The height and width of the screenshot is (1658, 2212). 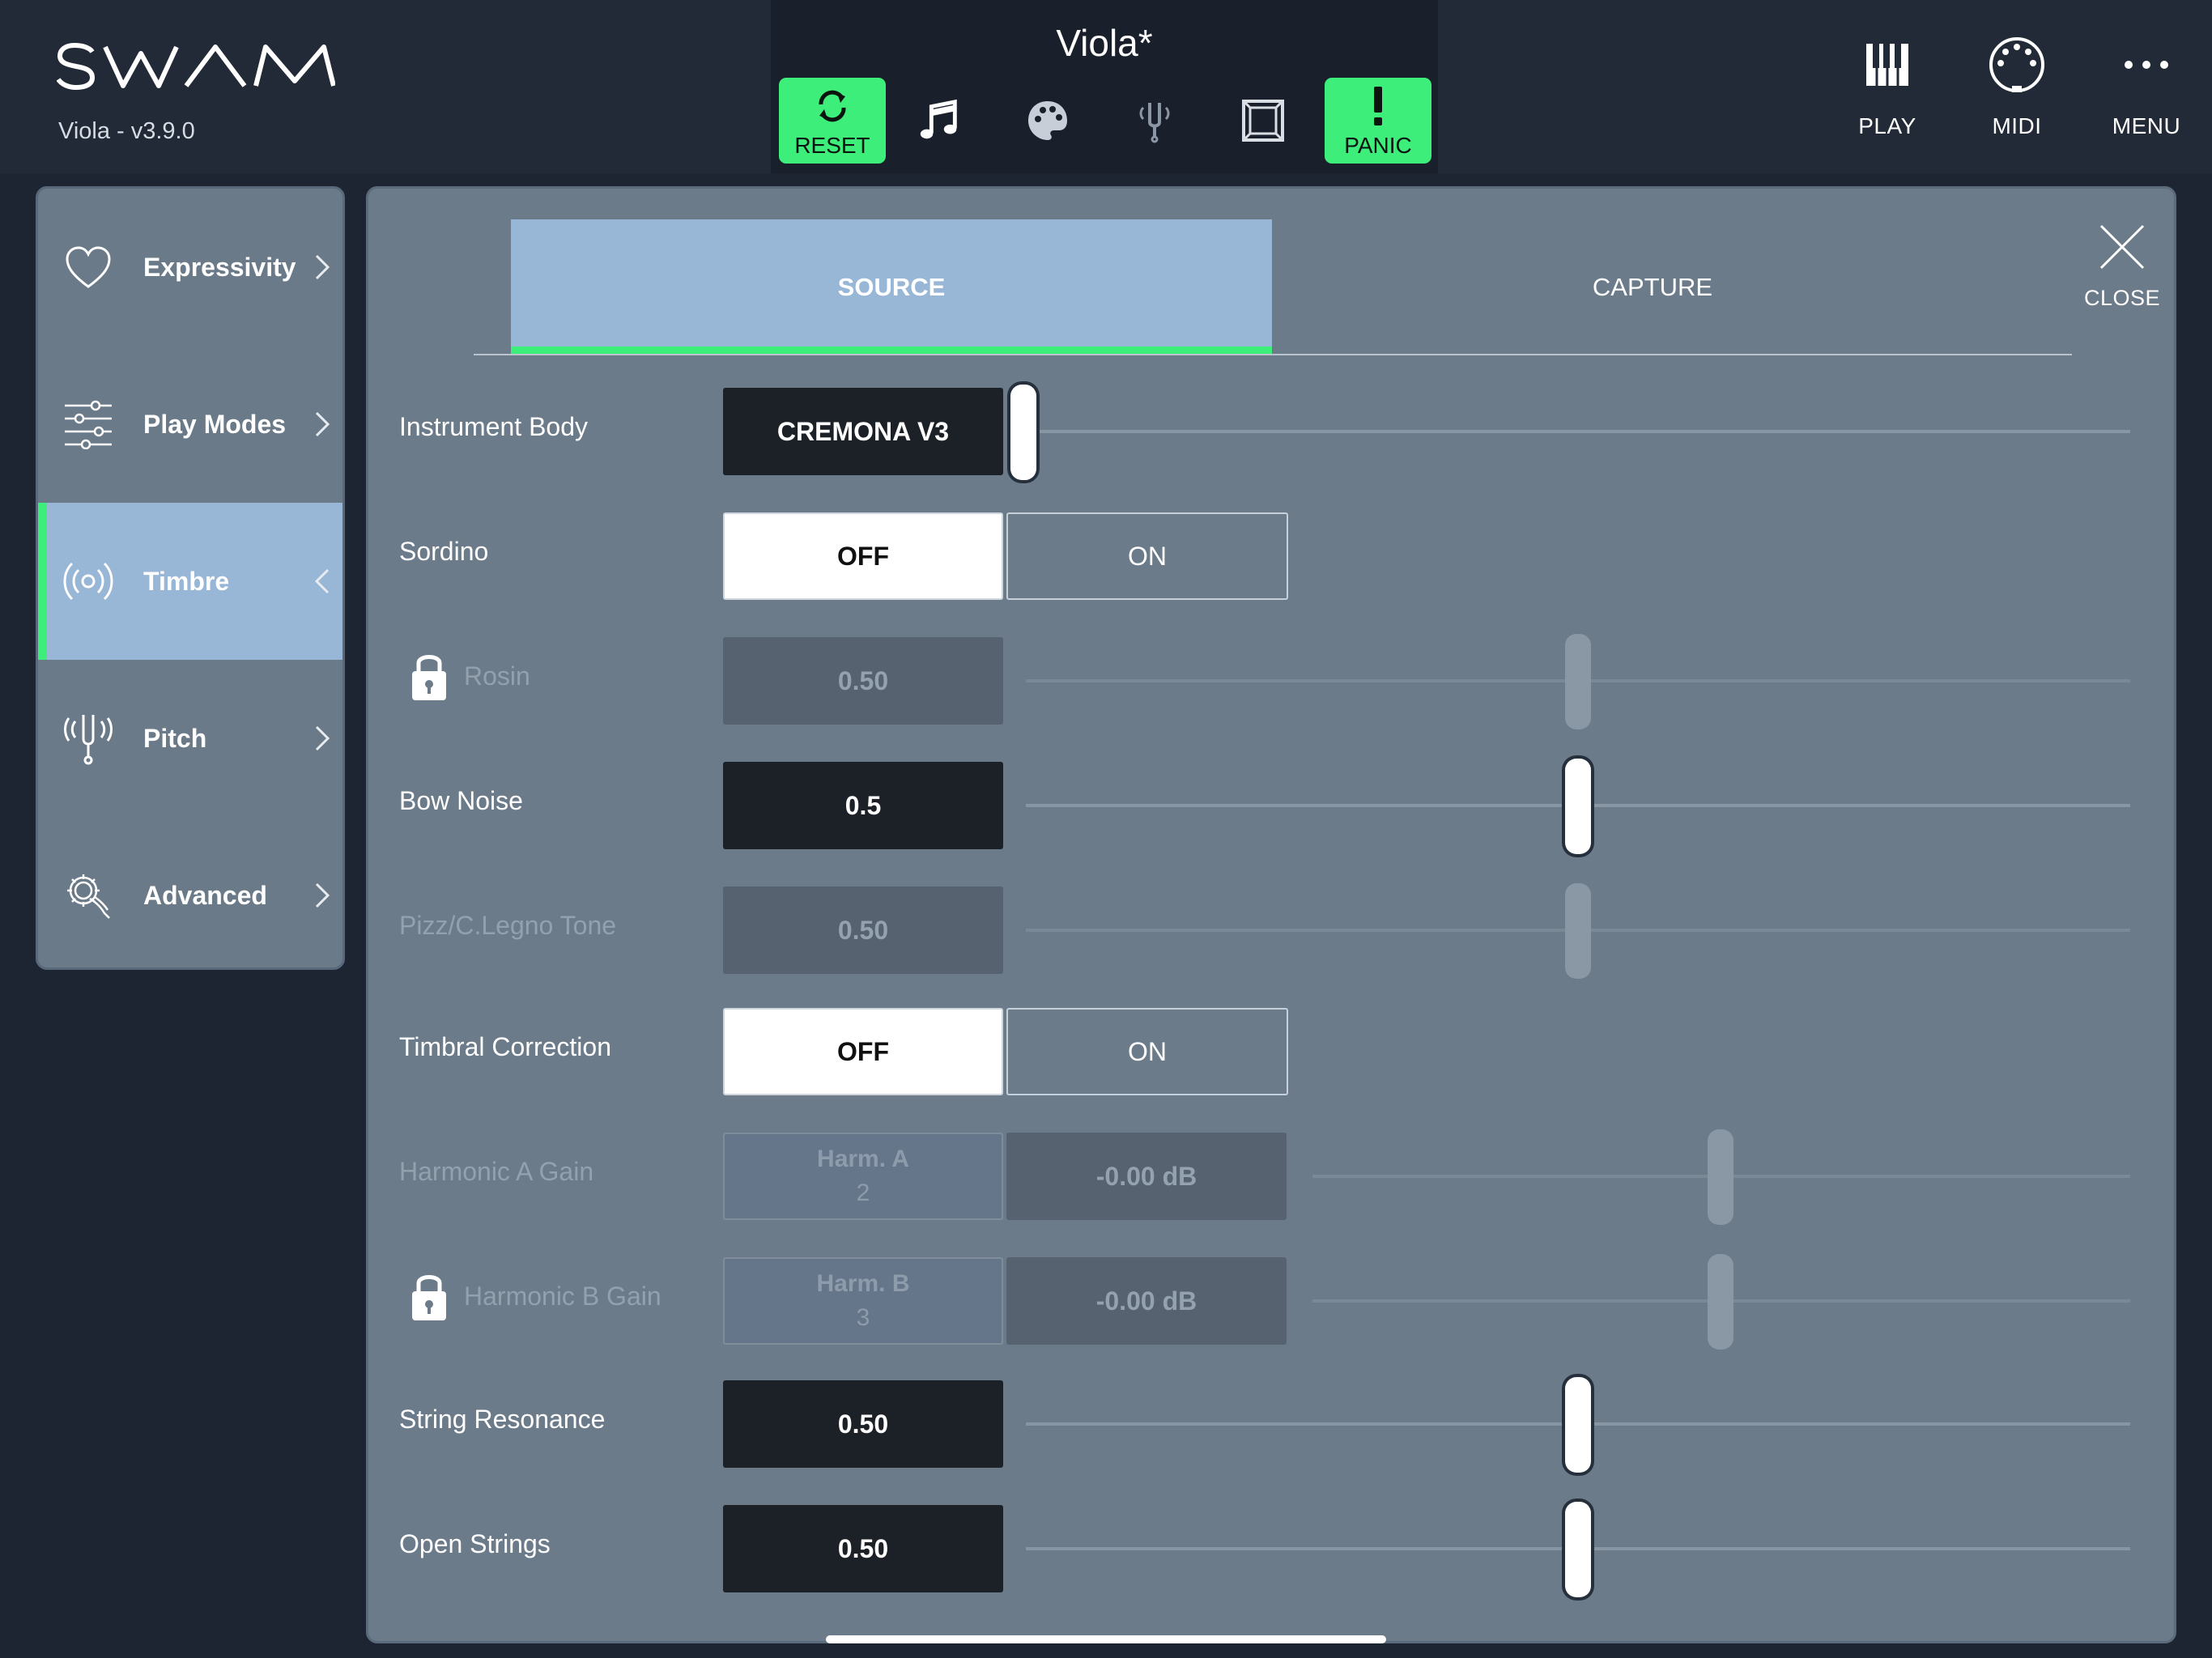 I want to click on sidebar-item-play-modes: Play Modes, so click(x=190, y=424).